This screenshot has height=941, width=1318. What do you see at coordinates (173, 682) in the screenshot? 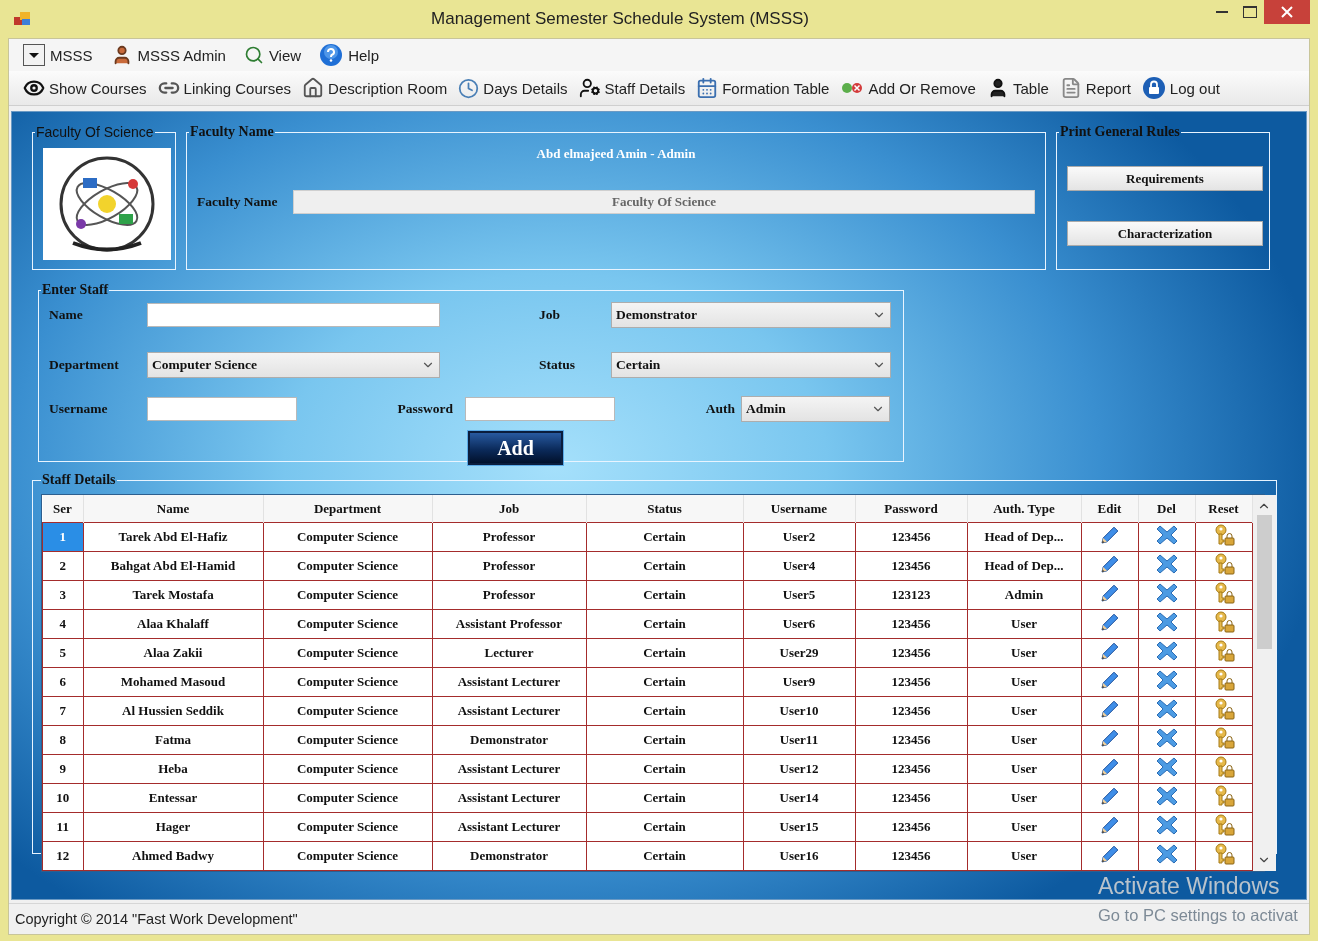
I see `table-cell: Mohamed Masoud` at bounding box center [173, 682].